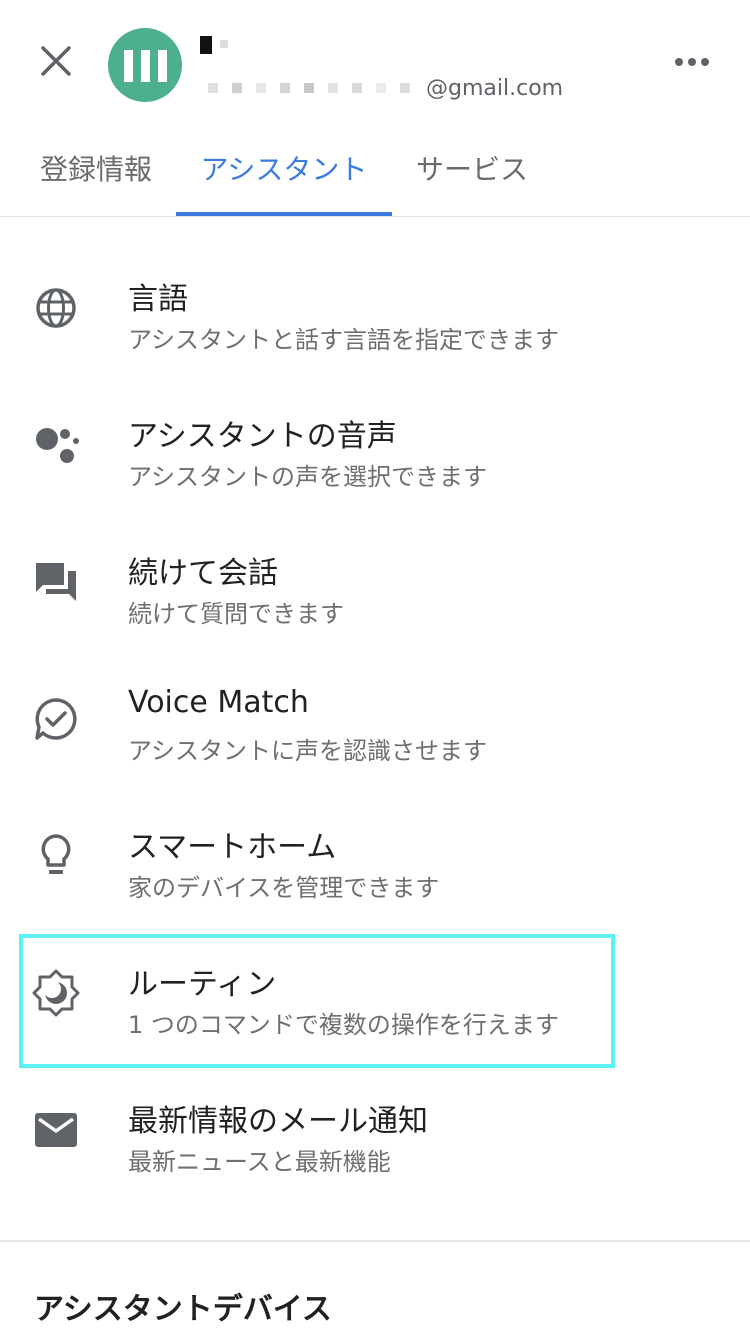 This screenshot has height=1328, width=750. I want to click on list-item-smart-home: スマートホーム 家のデバイスを管理できます, so click(375, 862).